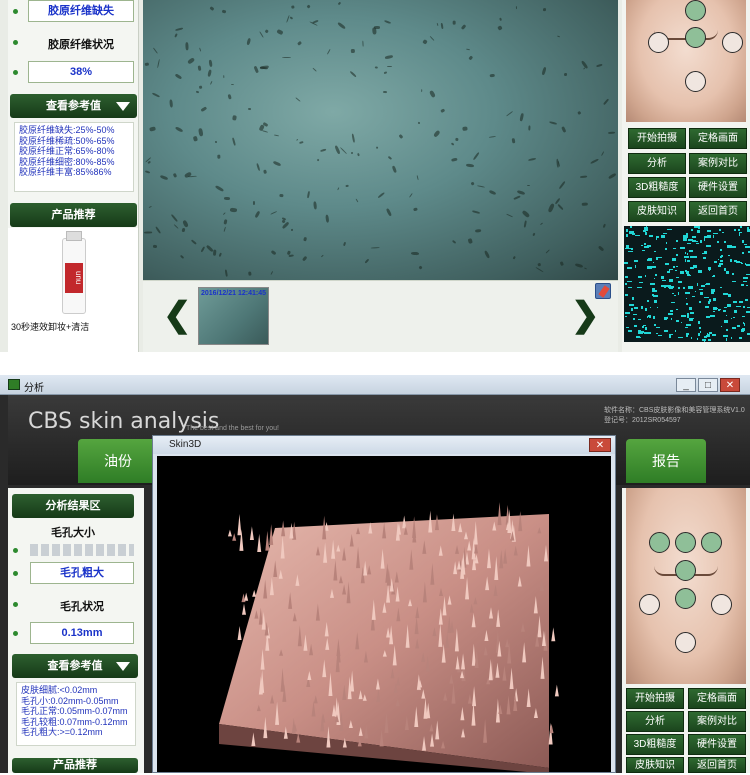 The height and width of the screenshot is (775, 750). What do you see at coordinates (73, 533) in the screenshot?
I see `pore-size-label: 毛孔大小` at bounding box center [73, 533].